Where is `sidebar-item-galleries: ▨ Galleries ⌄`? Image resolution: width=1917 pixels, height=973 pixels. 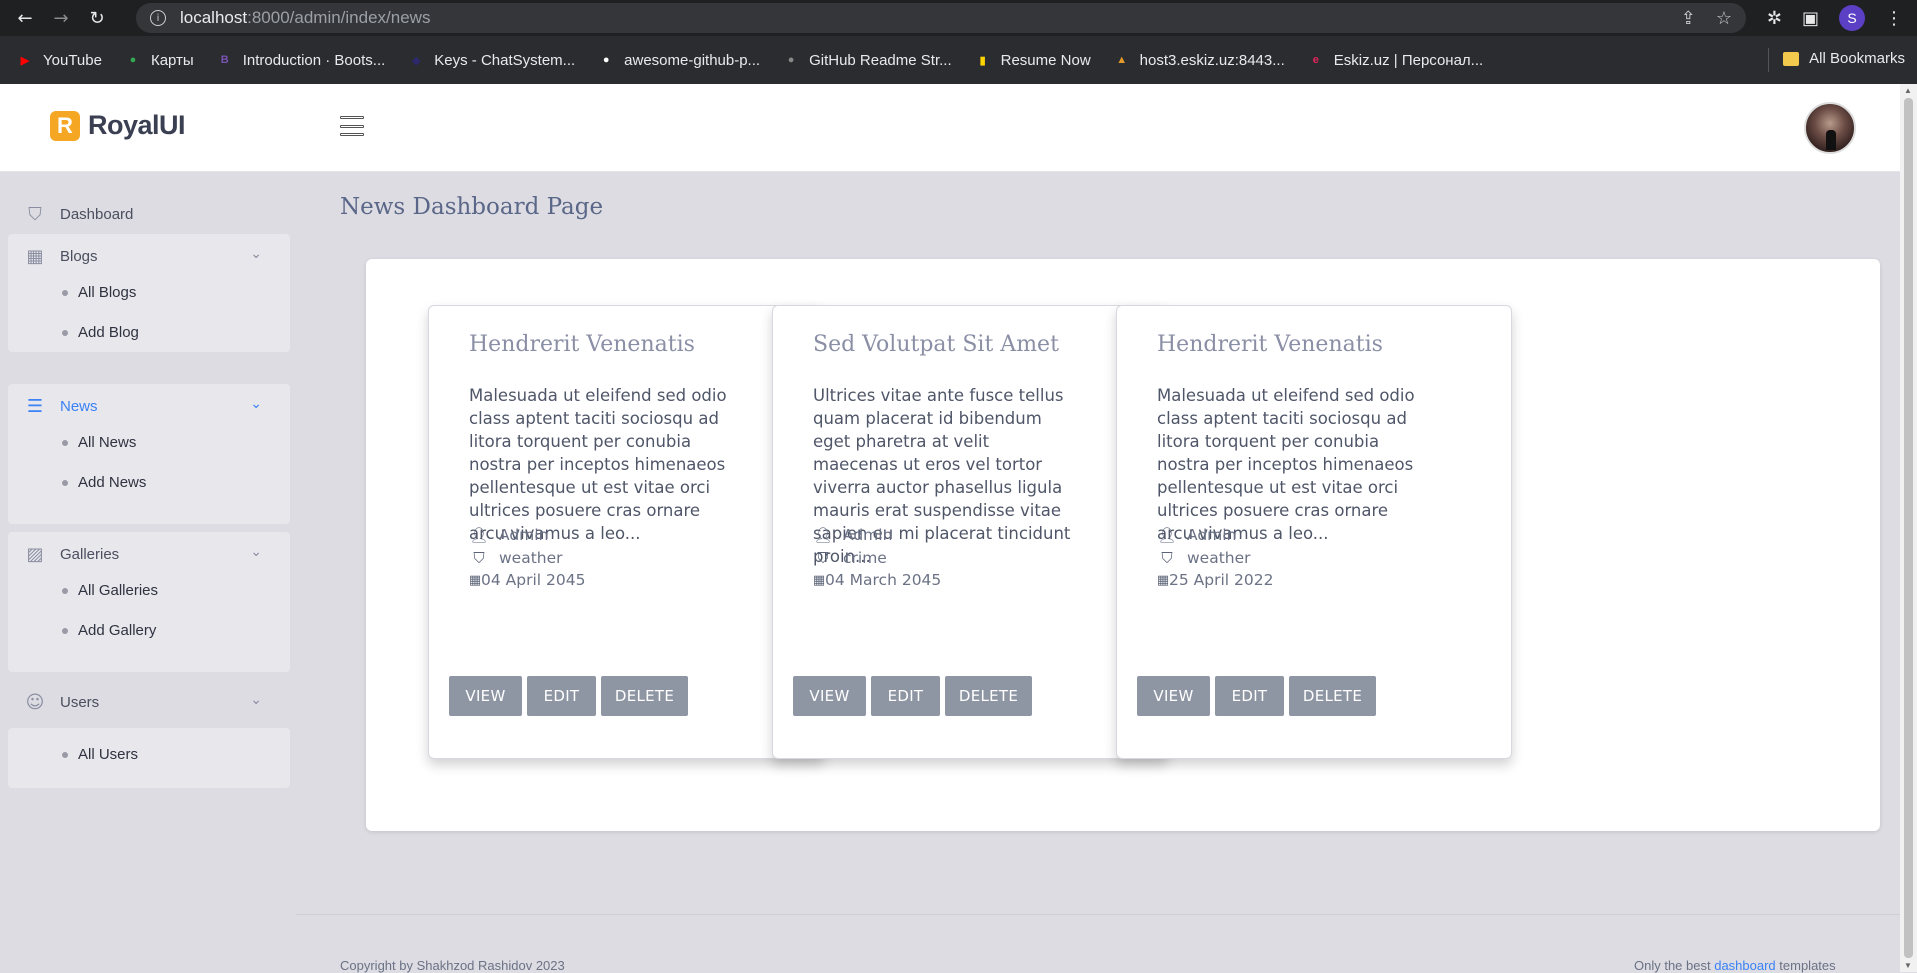 sidebar-item-galleries: ▨ Galleries ⌄ is located at coordinates (149, 554).